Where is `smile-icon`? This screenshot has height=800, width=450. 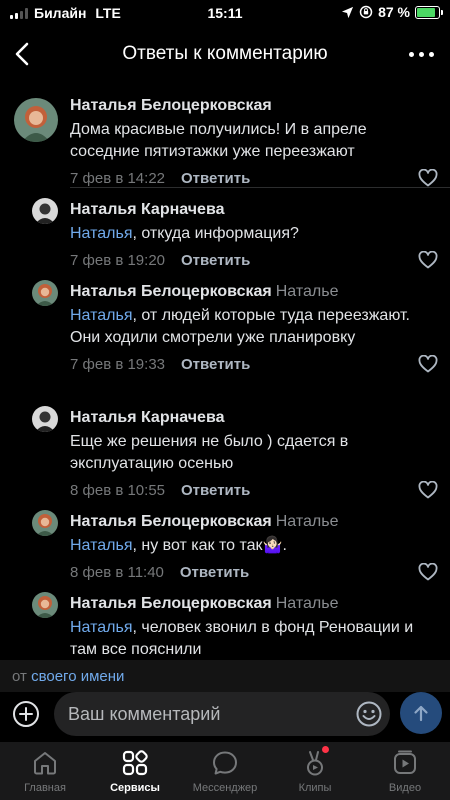 smile-icon is located at coordinates (369, 714).